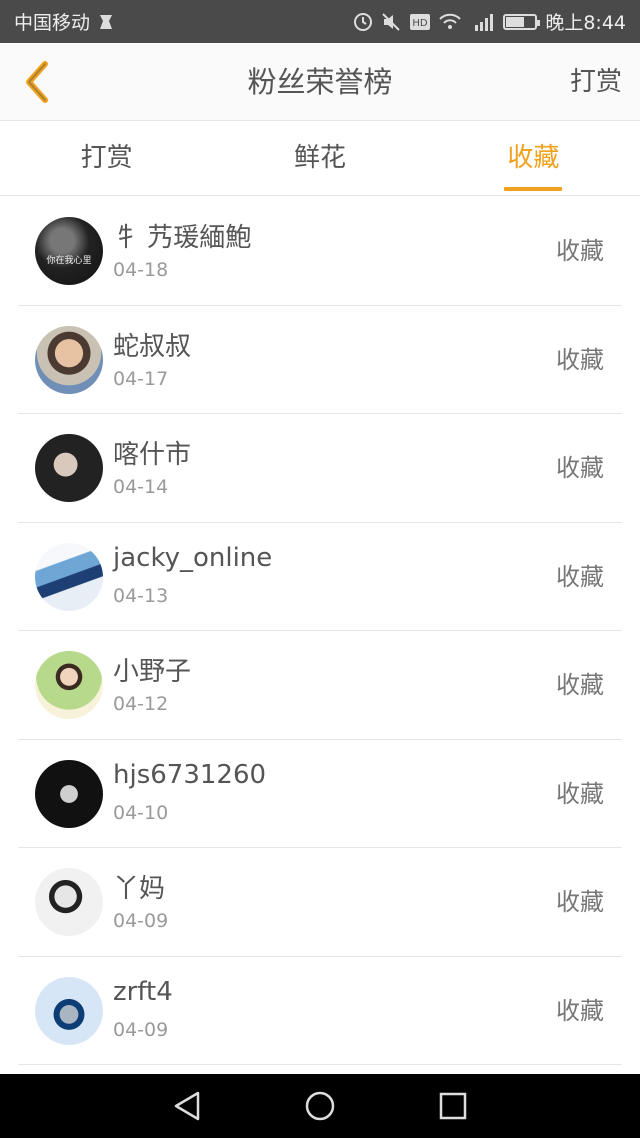  What do you see at coordinates (141, 378) in the screenshot?
I see `event-date: 04-17` at bounding box center [141, 378].